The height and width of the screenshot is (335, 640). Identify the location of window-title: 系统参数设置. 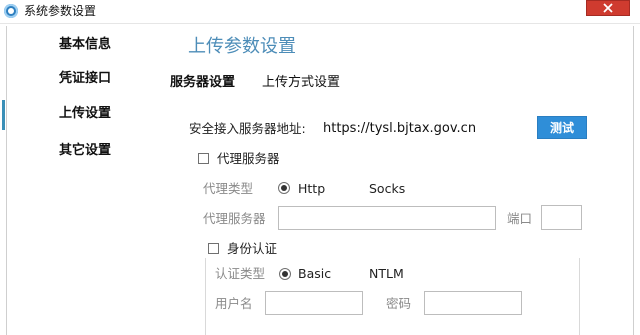
(60, 11).